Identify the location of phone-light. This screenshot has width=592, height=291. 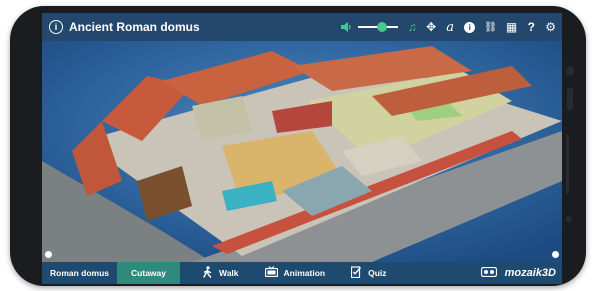
(569, 219).